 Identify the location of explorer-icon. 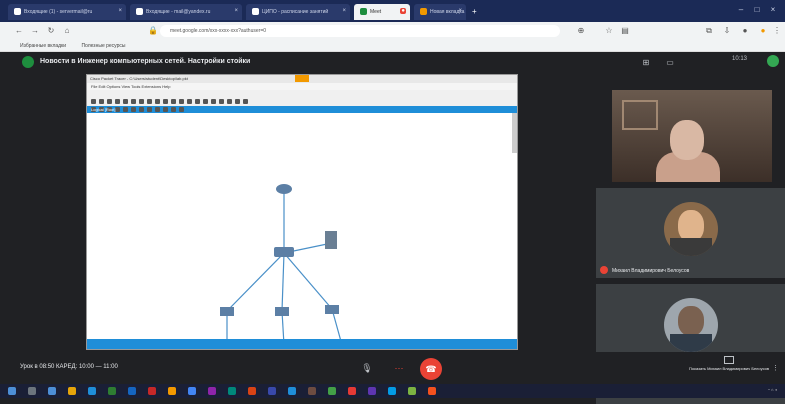
(72, 391).